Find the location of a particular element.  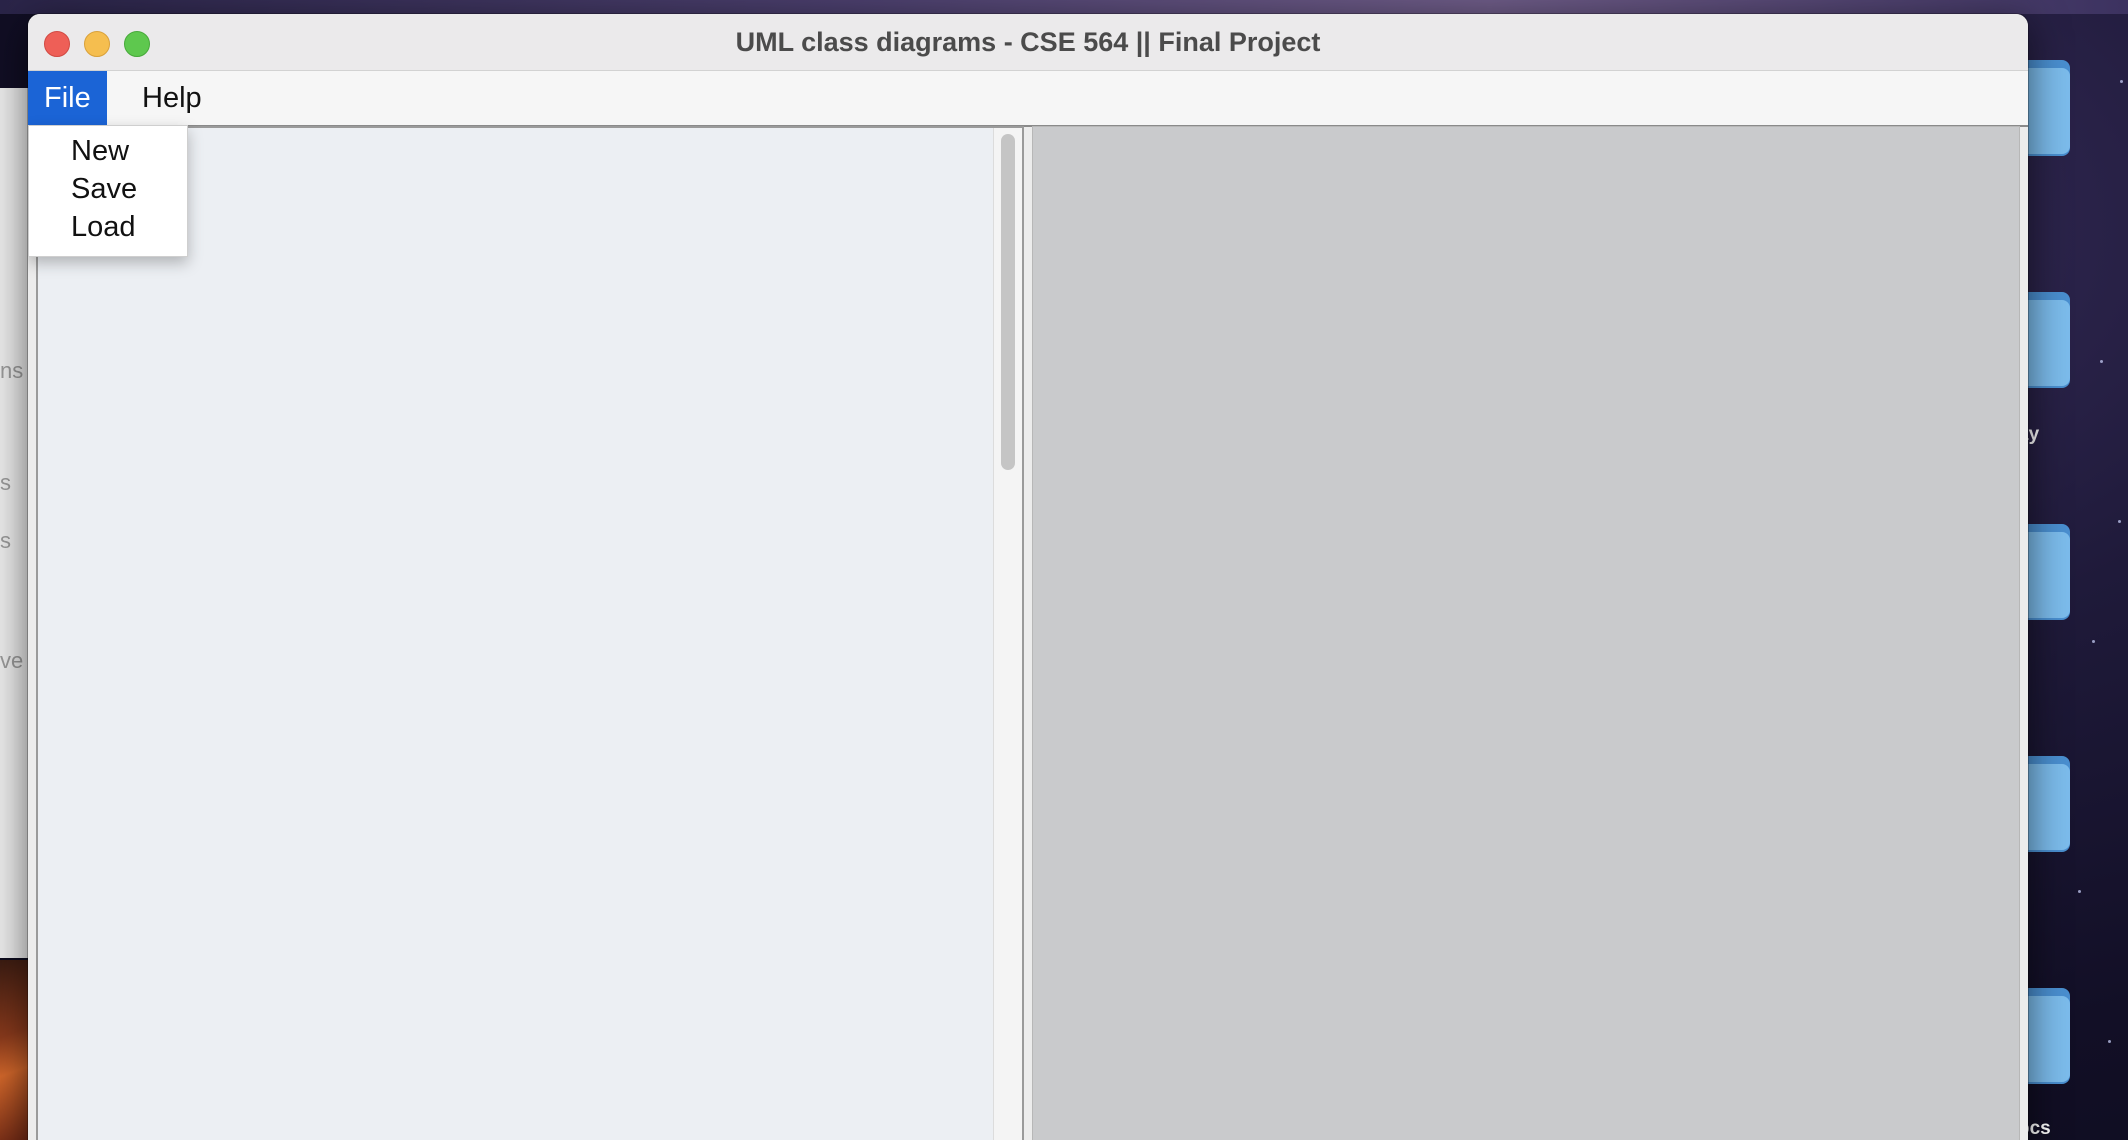

vertical-scrollbar is located at coordinates (1007, 634).